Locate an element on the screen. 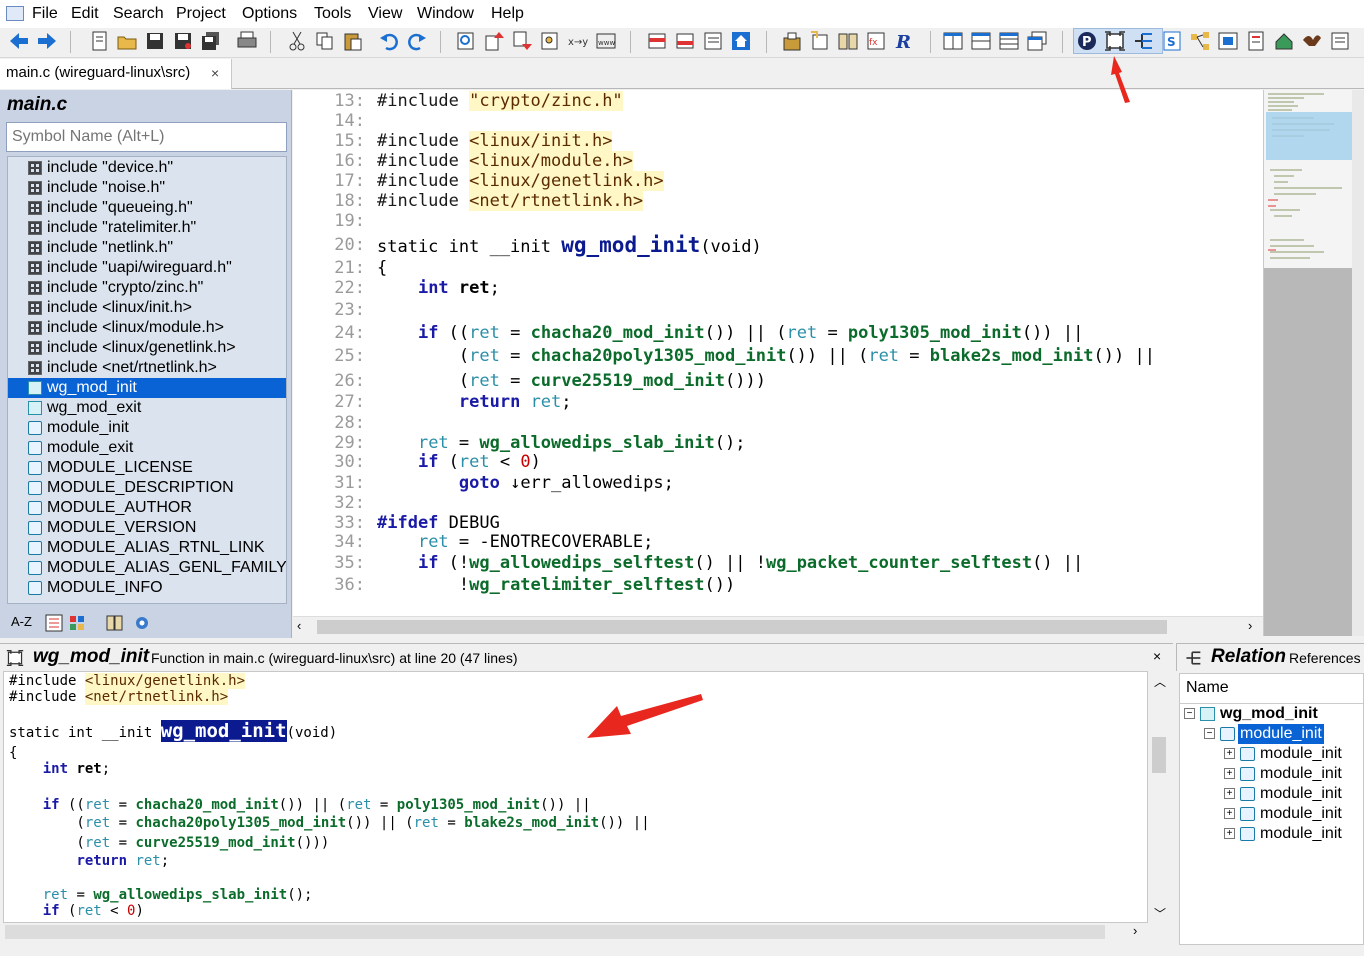  symbol-list-item: MODULE_ALIAS_RTNL_LINK is located at coordinates (147, 548).